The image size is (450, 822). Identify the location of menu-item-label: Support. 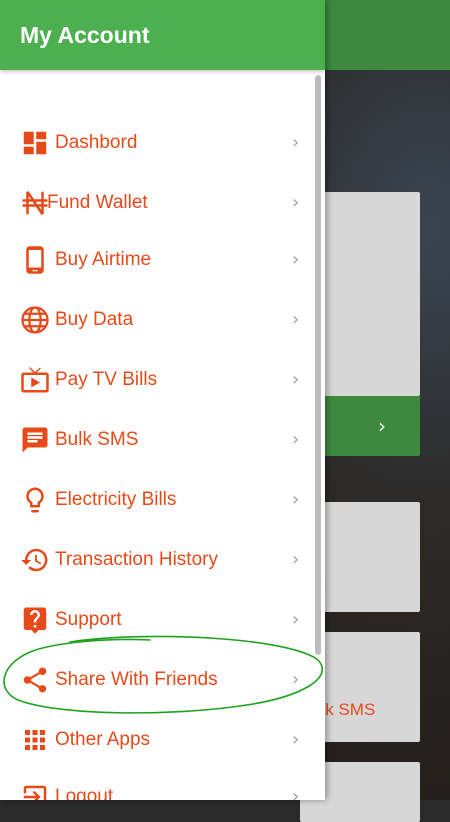
(88, 619).